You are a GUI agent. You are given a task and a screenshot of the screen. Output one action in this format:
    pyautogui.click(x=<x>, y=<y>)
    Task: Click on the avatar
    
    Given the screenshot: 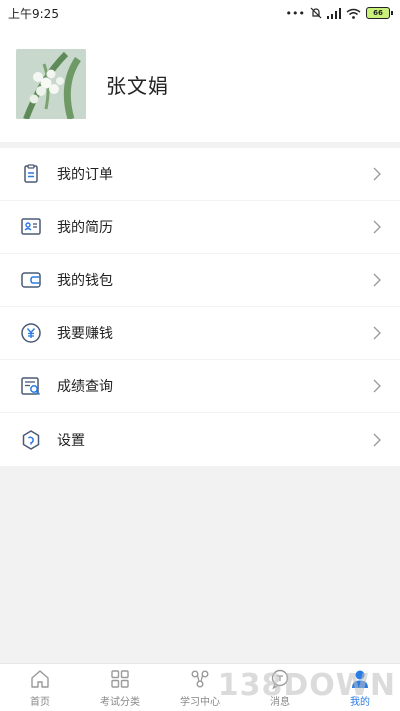 What is the action you would take?
    pyautogui.click(x=51, y=84)
    